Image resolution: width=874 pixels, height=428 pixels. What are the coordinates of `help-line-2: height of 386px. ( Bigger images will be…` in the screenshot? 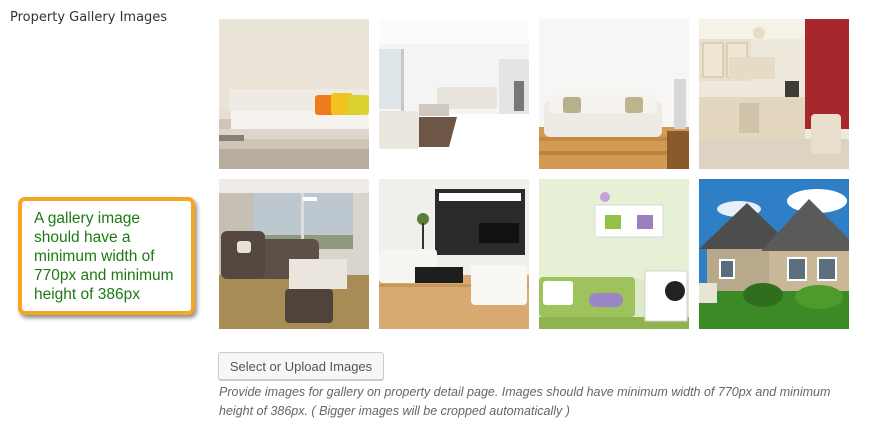 It's located at (394, 411).